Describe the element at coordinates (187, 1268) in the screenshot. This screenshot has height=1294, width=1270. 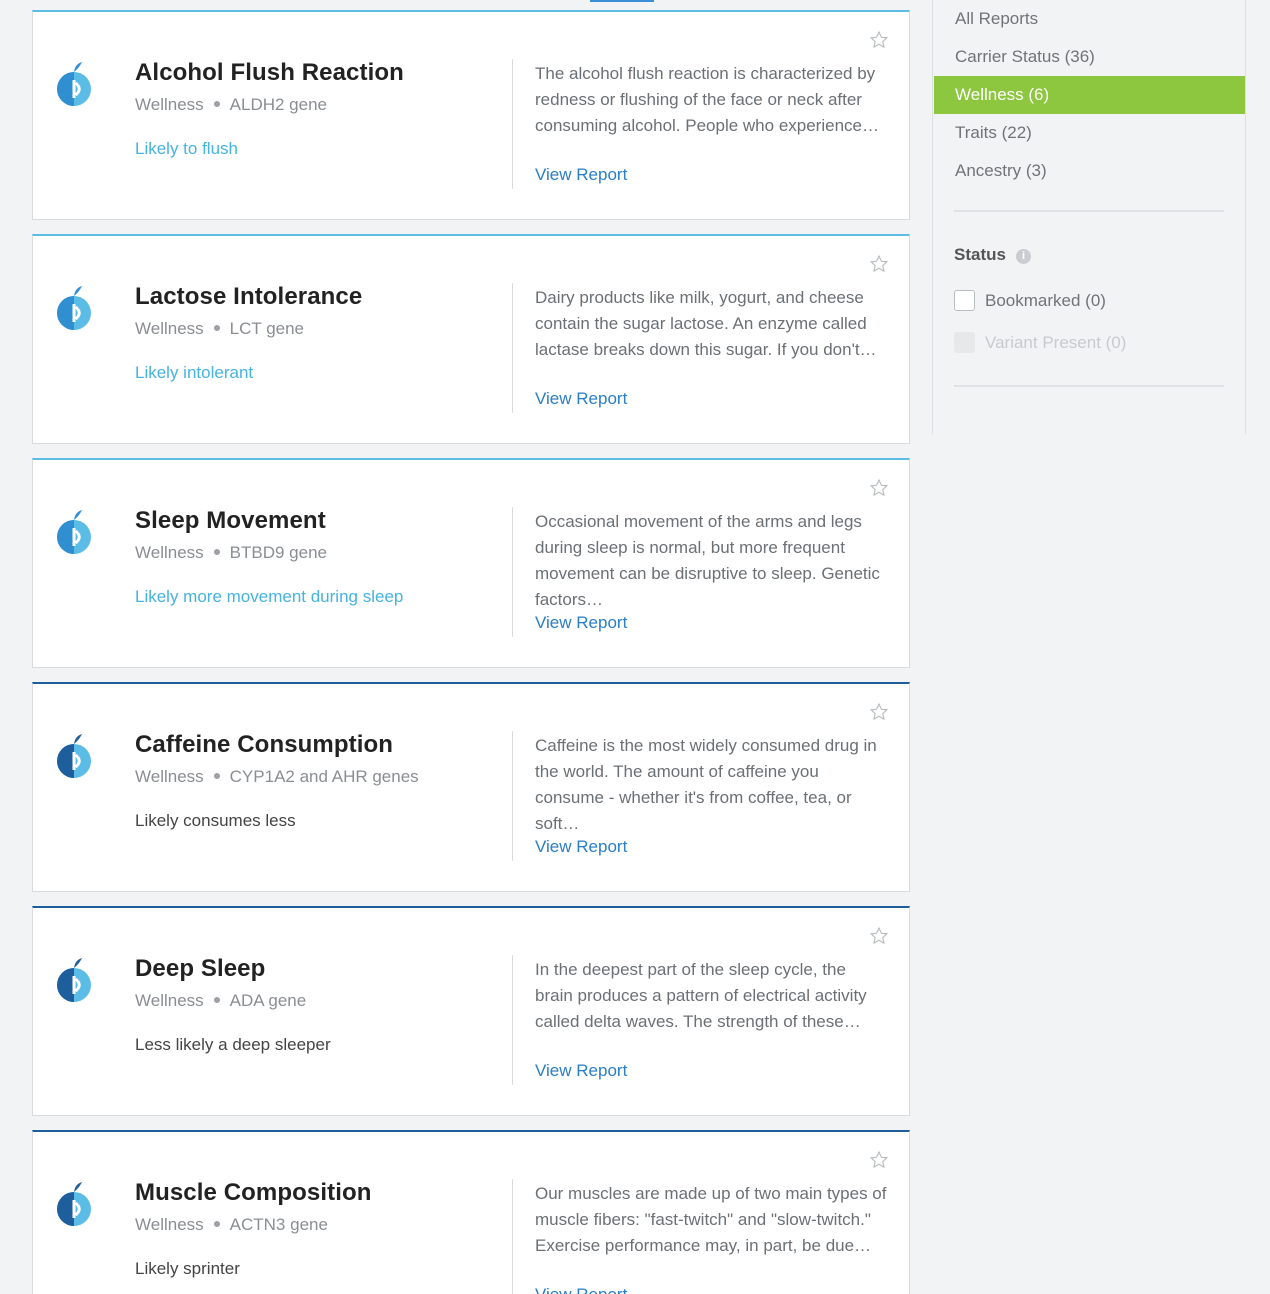
I see `report-result: Likely sprinter` at that location.